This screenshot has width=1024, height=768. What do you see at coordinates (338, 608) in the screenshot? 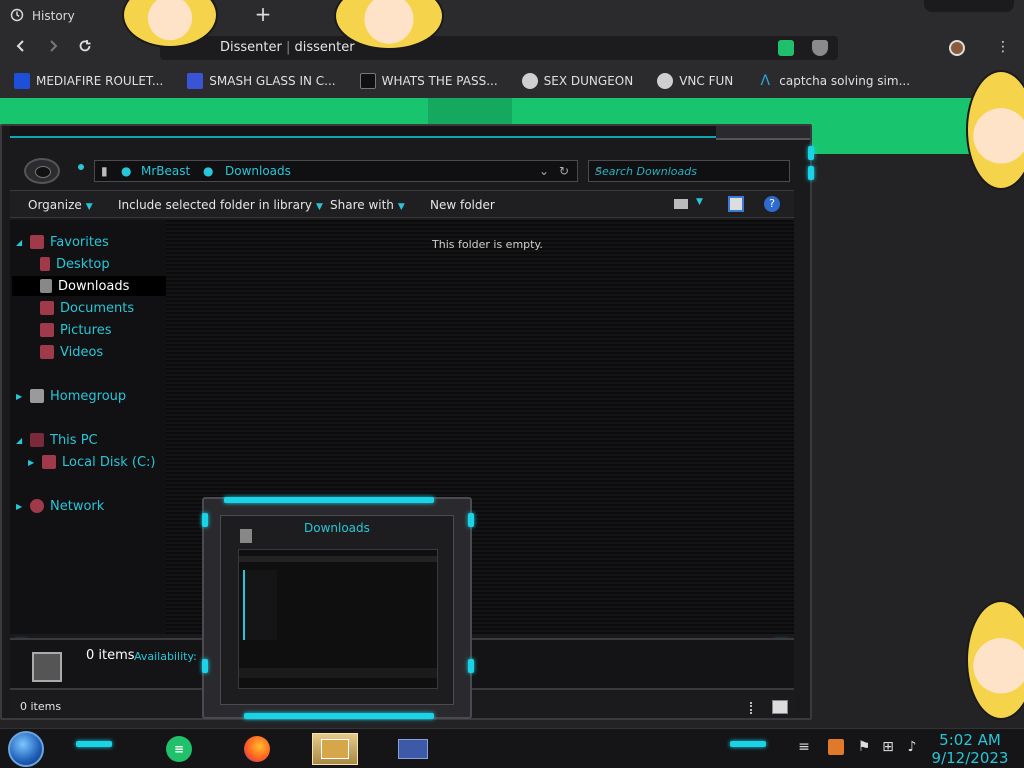
I see `taskbar-preview: Downloads` at bounding box center [338, 608].